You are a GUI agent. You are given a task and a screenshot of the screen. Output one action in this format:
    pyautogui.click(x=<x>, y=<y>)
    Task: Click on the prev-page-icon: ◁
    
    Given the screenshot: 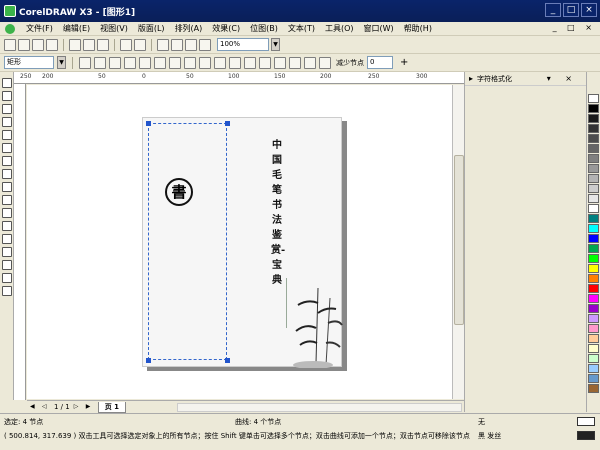 What is the action you would take?
    pyautogui.click(x=46, y=407)
    